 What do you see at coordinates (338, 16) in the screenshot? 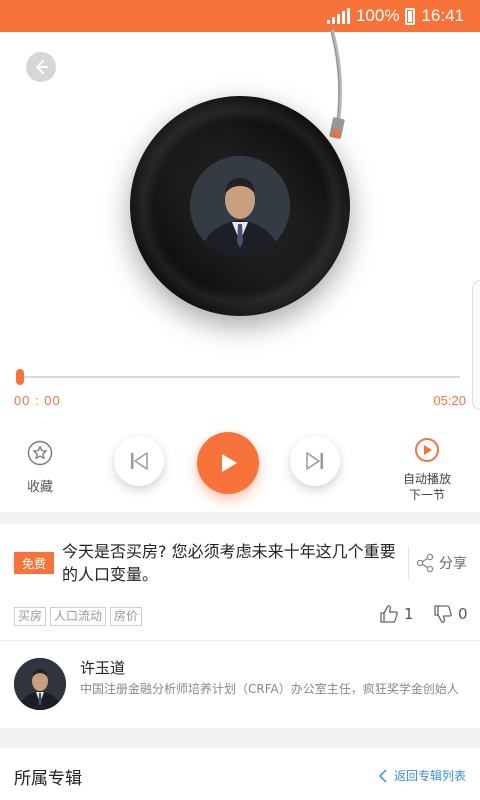
I see `signal-icon` at bounding box center [338, 16].